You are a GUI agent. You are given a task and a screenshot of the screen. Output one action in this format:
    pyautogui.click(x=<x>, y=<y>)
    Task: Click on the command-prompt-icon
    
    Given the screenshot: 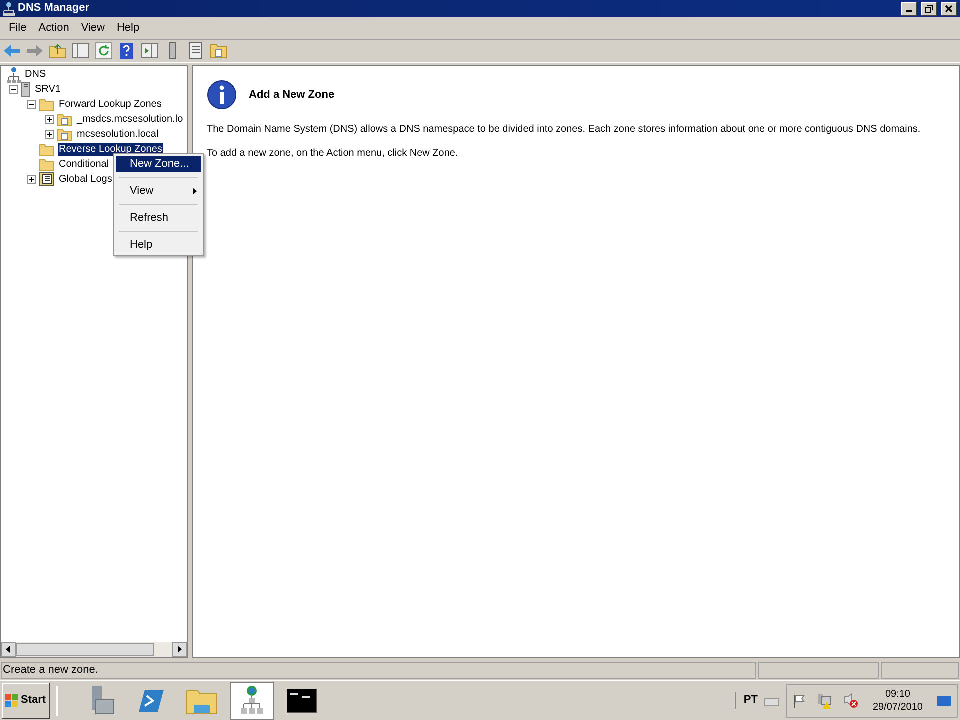 What is the action you would take?
    pyautogui.click(x=302, y=700)
    